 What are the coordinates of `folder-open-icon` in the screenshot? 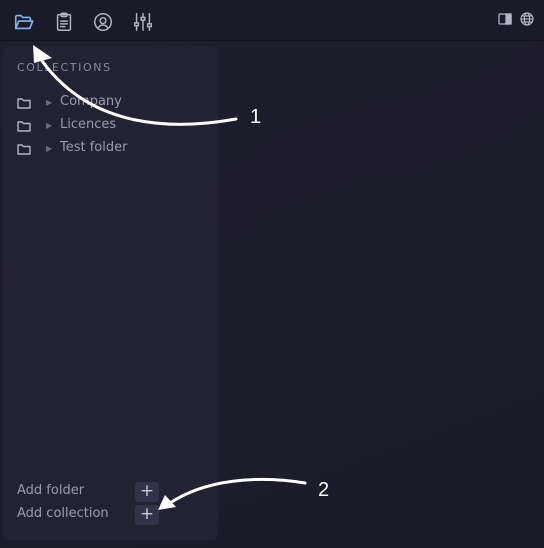 It's located at (24, 22).